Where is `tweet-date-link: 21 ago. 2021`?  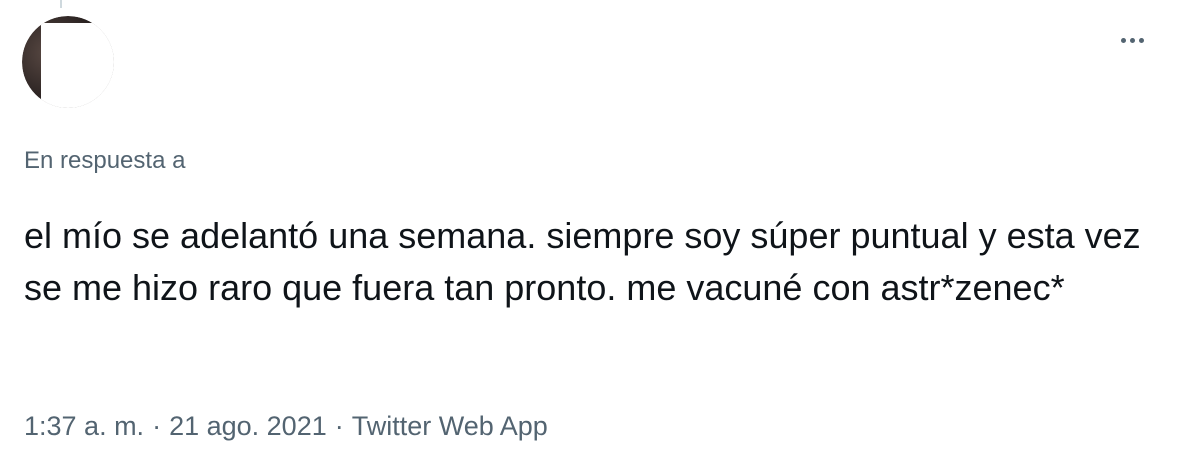 tweet-date-link: 21 ago. 2021 is located at coordinates (248, 426).